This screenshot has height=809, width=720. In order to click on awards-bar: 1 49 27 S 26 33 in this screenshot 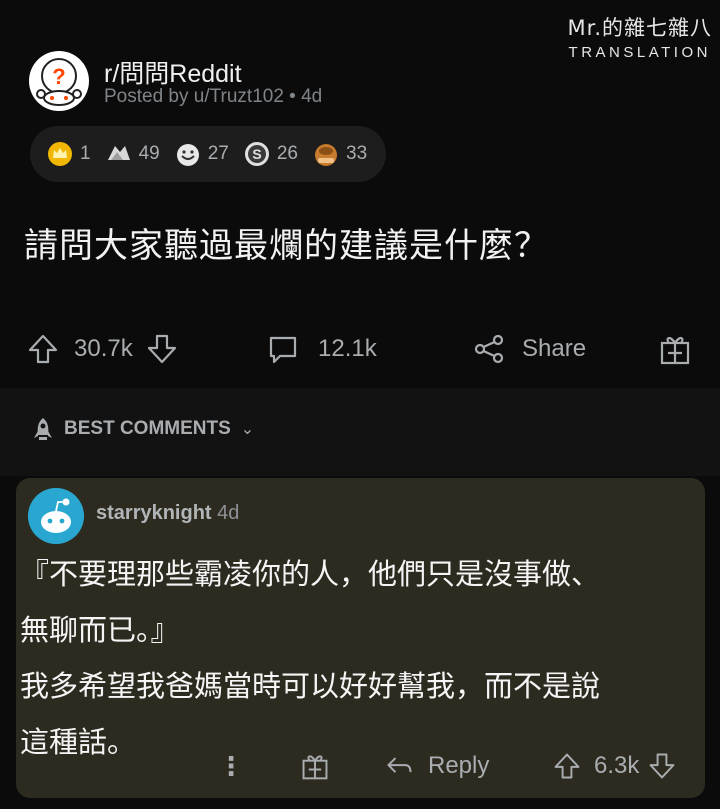, I will do `click(208, 154)`.